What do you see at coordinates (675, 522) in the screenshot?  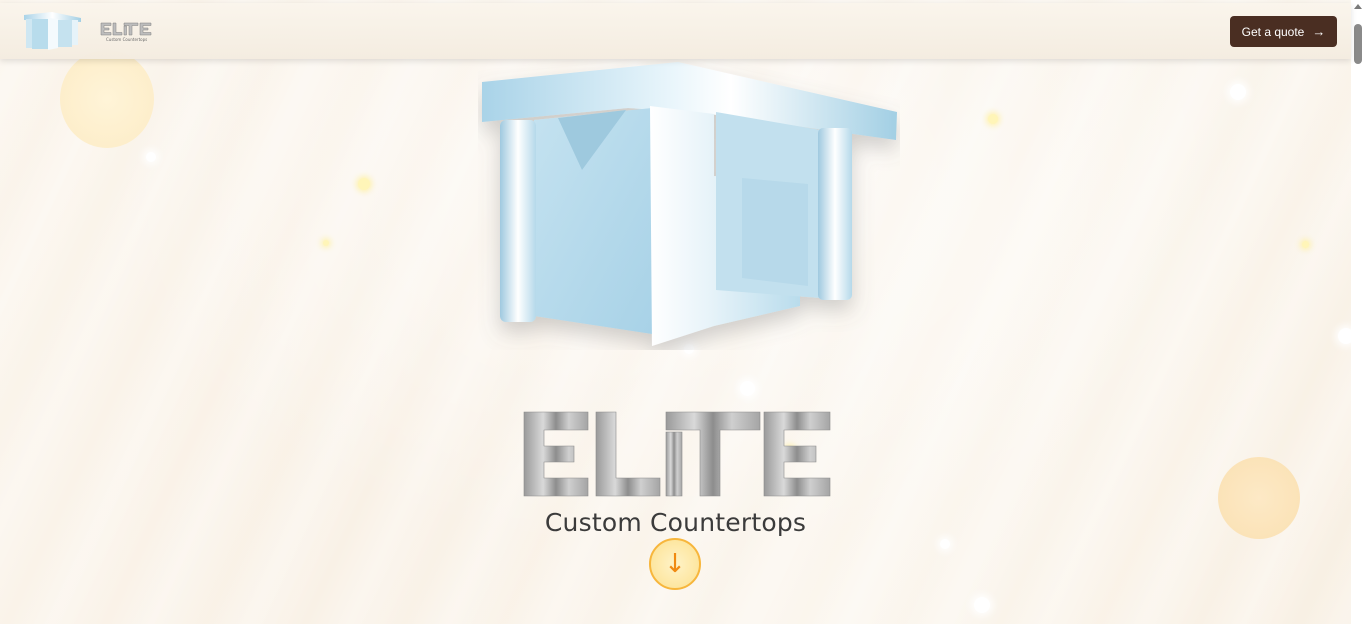 I see `hero-tagline: Custom Countertops` at bounding box center [675, 522].